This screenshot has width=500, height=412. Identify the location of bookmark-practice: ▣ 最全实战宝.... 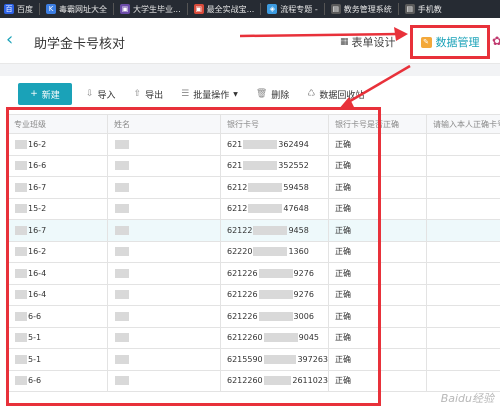
(227, 9).